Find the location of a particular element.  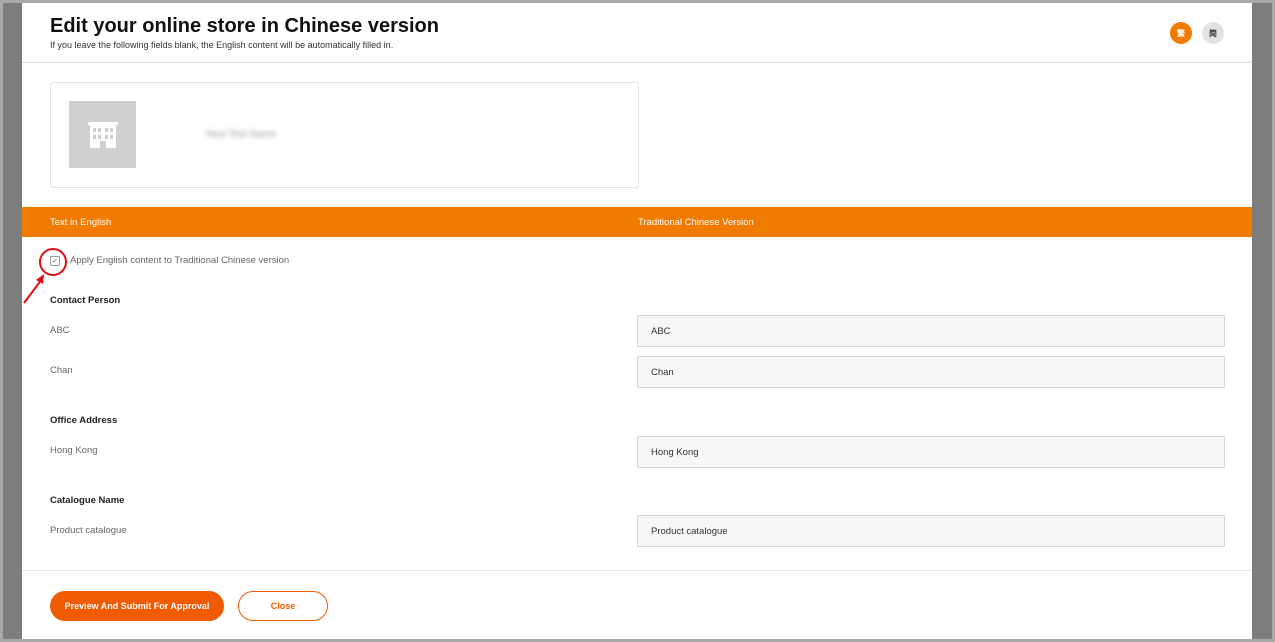

catalogue-name-heading: Catalogue Name is located at coordinates (87, 500).